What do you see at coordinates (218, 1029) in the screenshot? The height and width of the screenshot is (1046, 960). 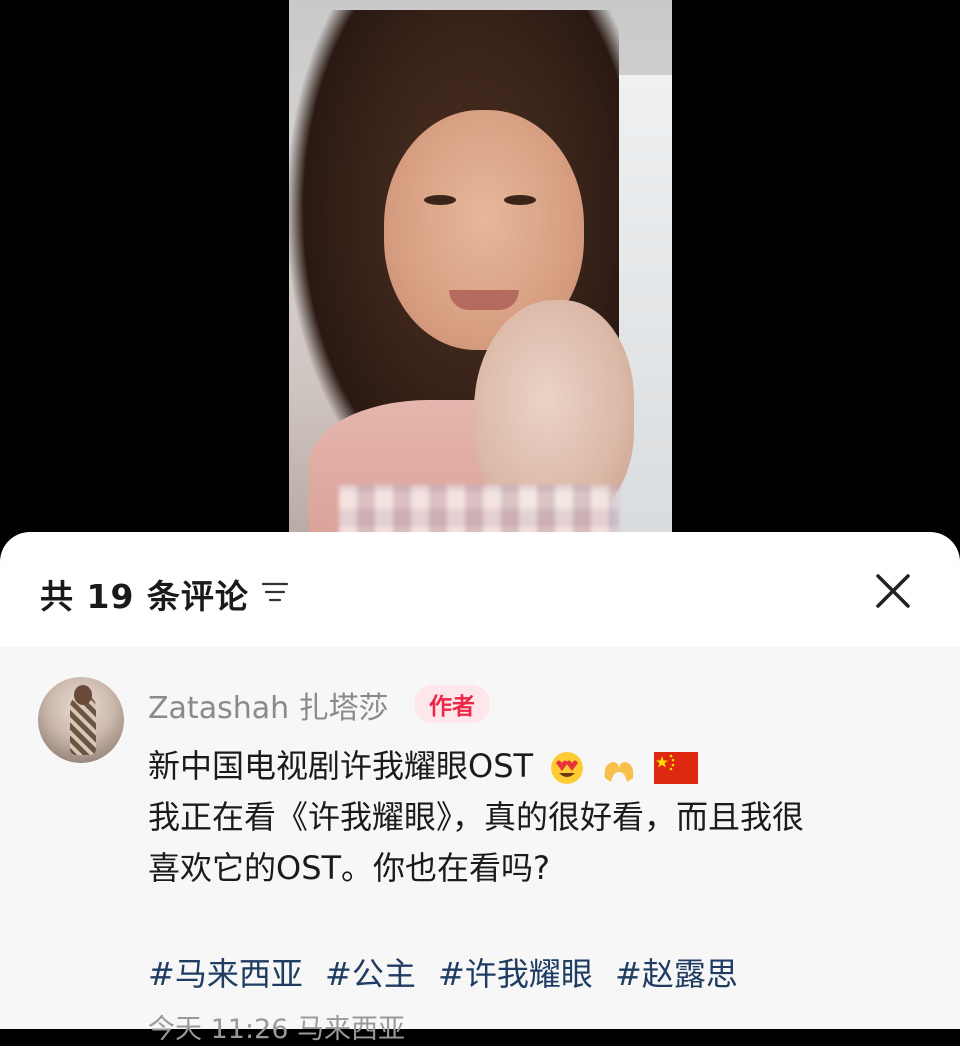 I see `comment-time: 今天 11:26` at bounding box center [218, 1029].